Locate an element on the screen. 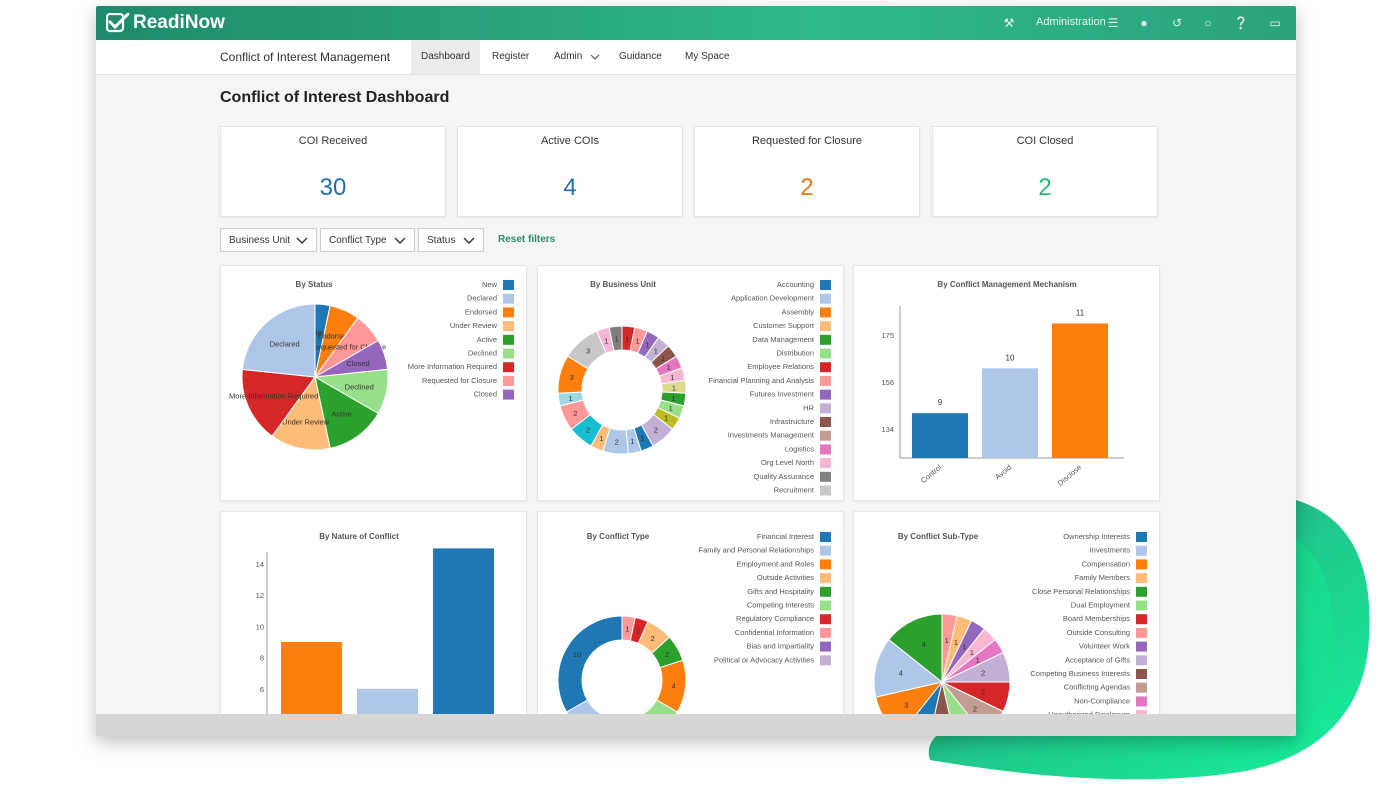 Image resolution: width=1400 pixels, height=800 pixels. legend-label: Requested for Closure is located at coordinates (459, 380).